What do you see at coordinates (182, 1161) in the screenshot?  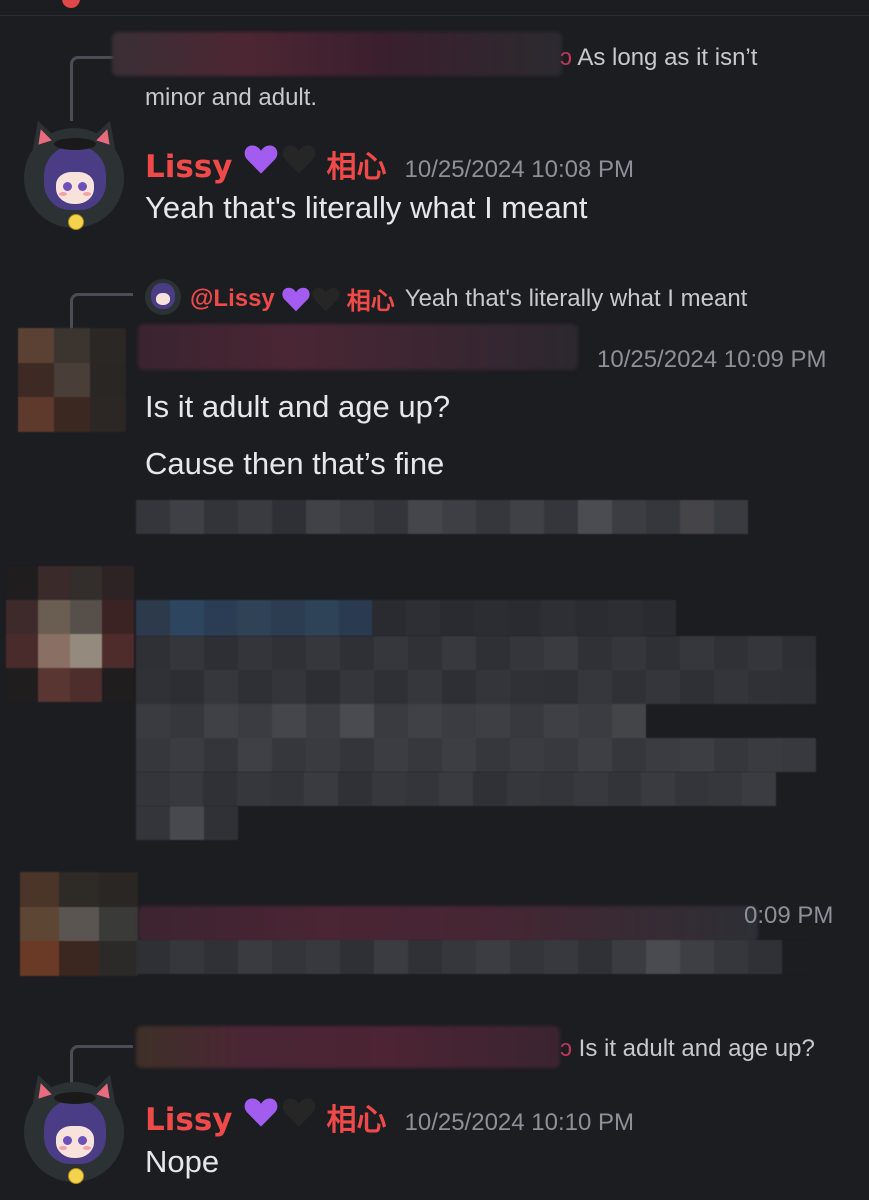 I see `message-text: Nope` at bounding box center [182, 1161].